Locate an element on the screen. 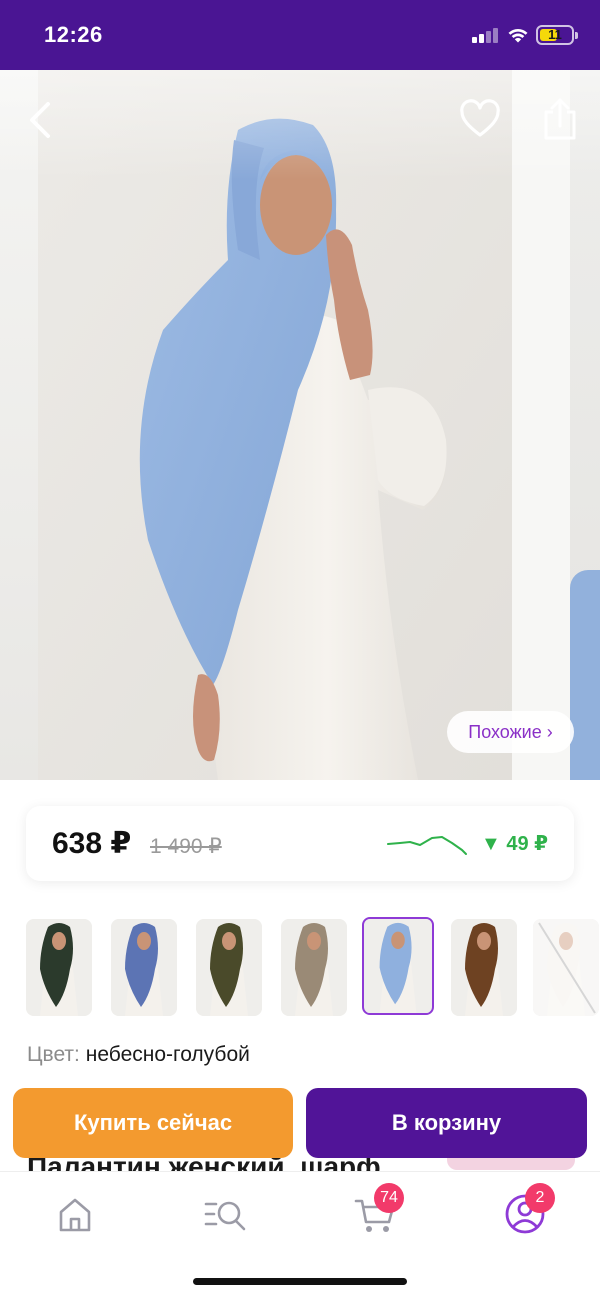  gallery-top-fade is located at coordinates (300, 125).